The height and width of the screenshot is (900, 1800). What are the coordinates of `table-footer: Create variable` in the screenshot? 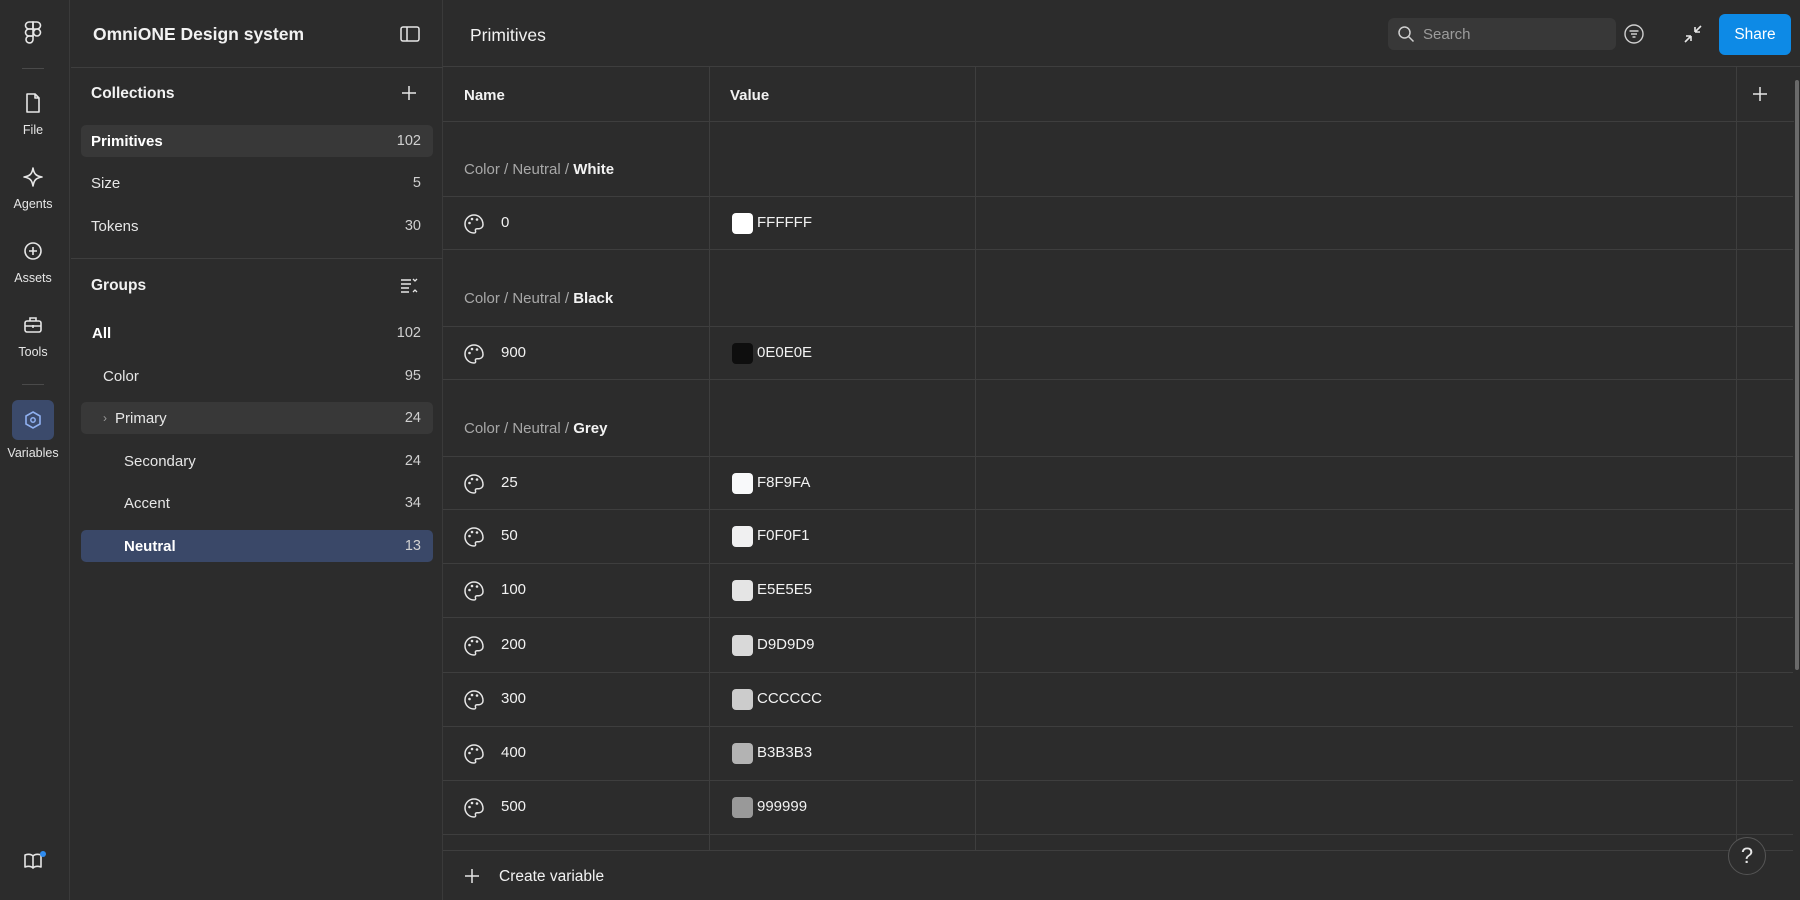 It's located at (1118, 875).